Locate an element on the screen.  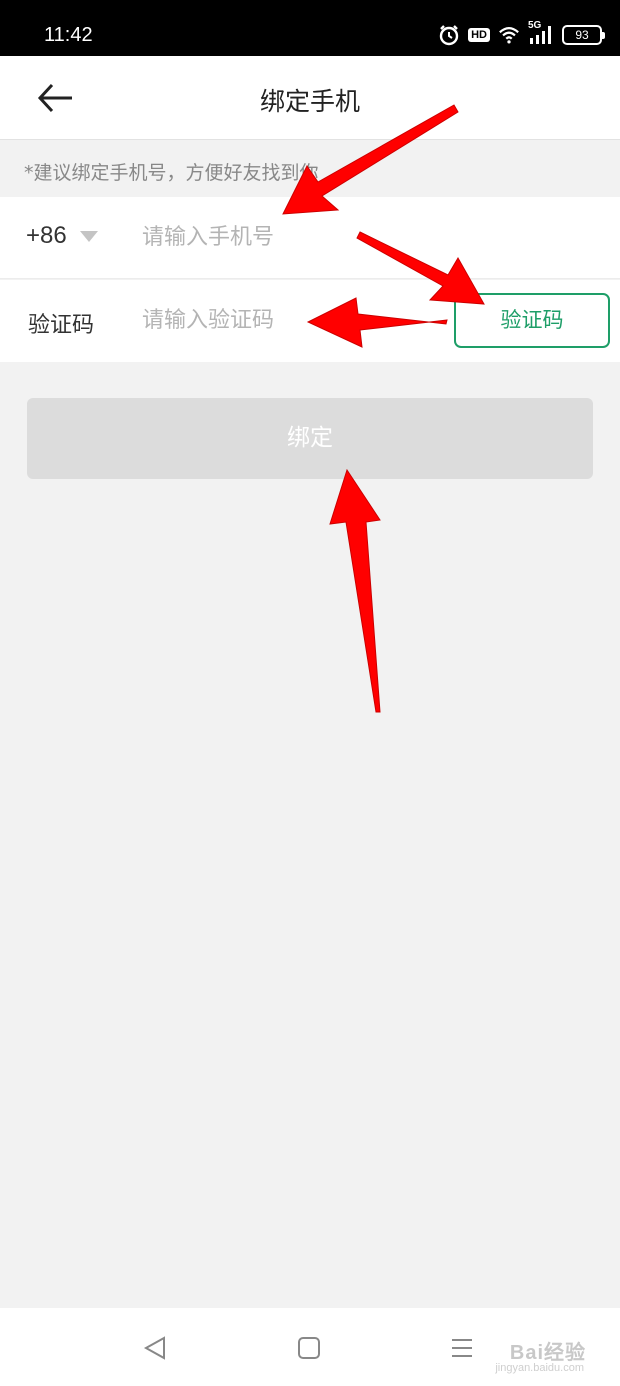
page-title: 绑定手机 is located at coordinates (309, 101).